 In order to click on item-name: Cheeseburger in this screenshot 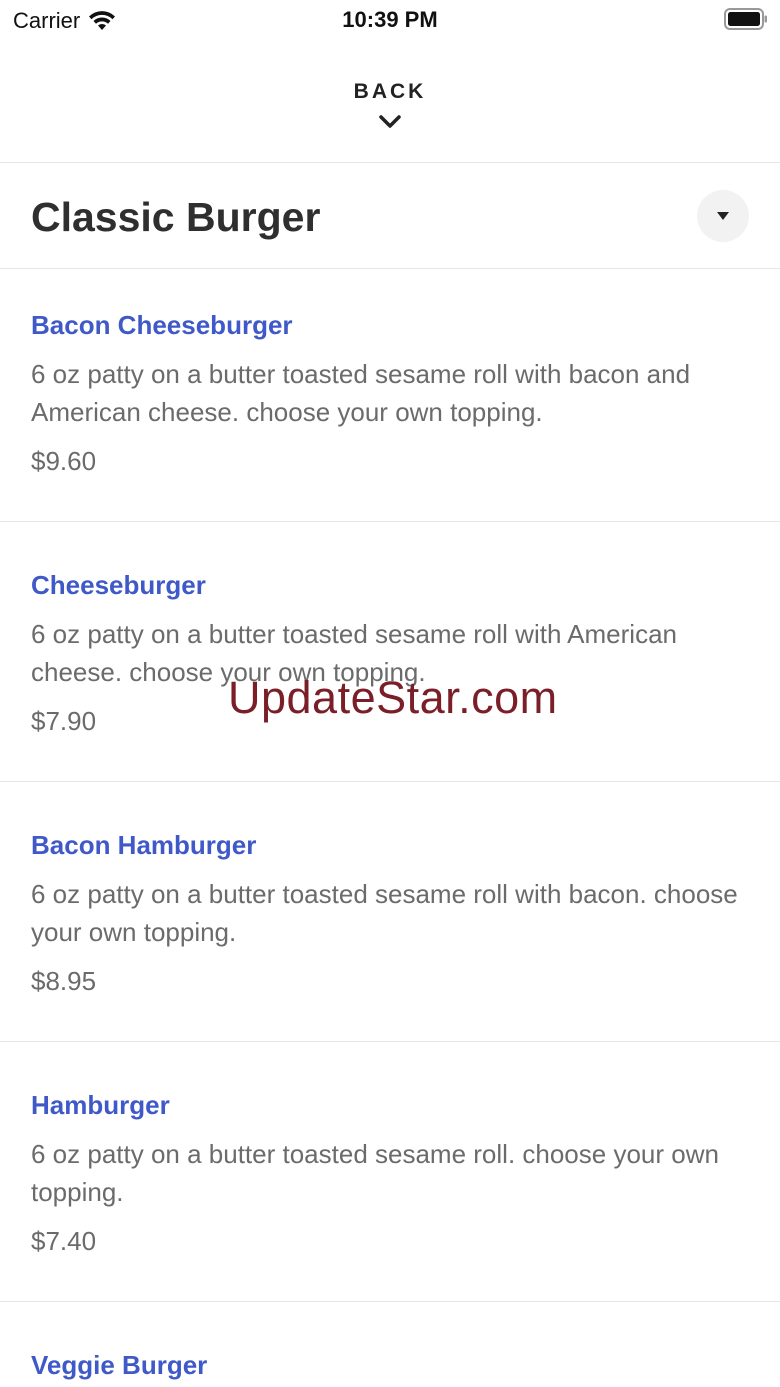, I will do `click(118, 585)`.